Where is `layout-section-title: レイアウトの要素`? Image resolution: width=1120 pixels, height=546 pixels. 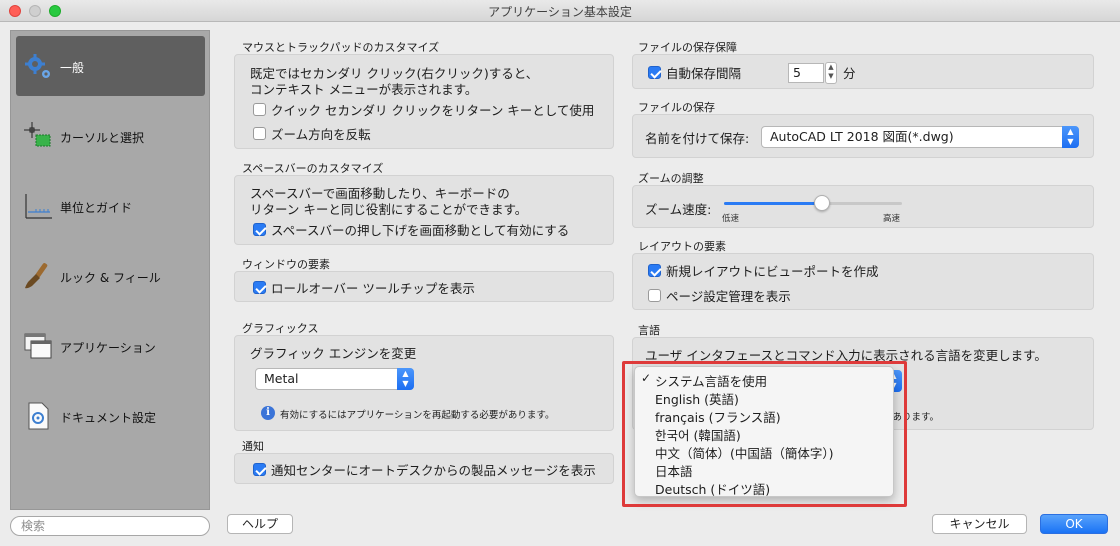
layout-section-title: レイアウトの要素 is located at coordinates (682, 246).